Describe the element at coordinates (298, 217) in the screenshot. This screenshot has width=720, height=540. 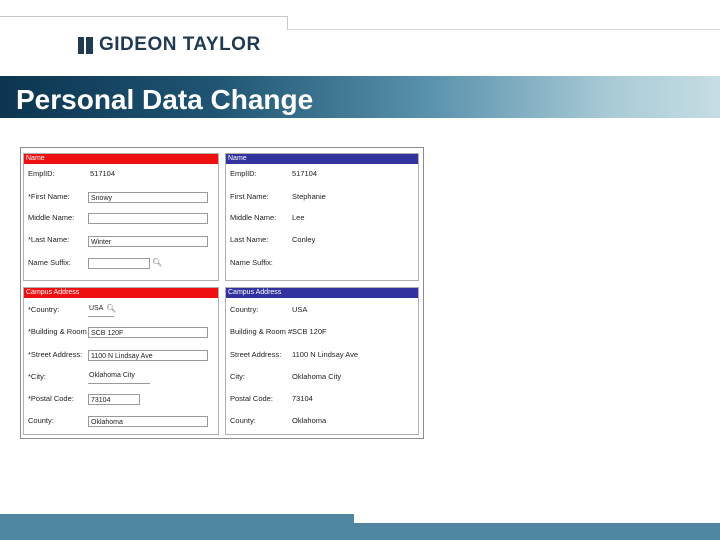
I see `new-middle-value: Lee` at that location.